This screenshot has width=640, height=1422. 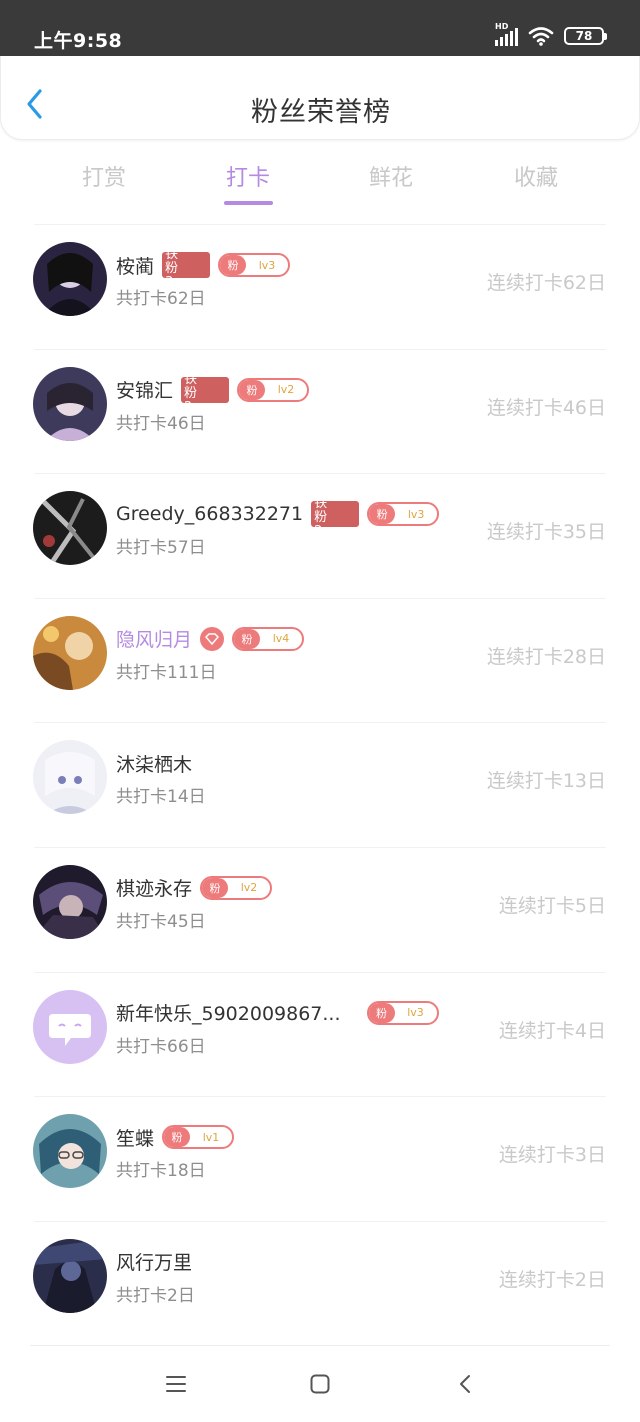 I want to click on fan-level-badge: 粉 lv1, so click(x=198, y=1137).